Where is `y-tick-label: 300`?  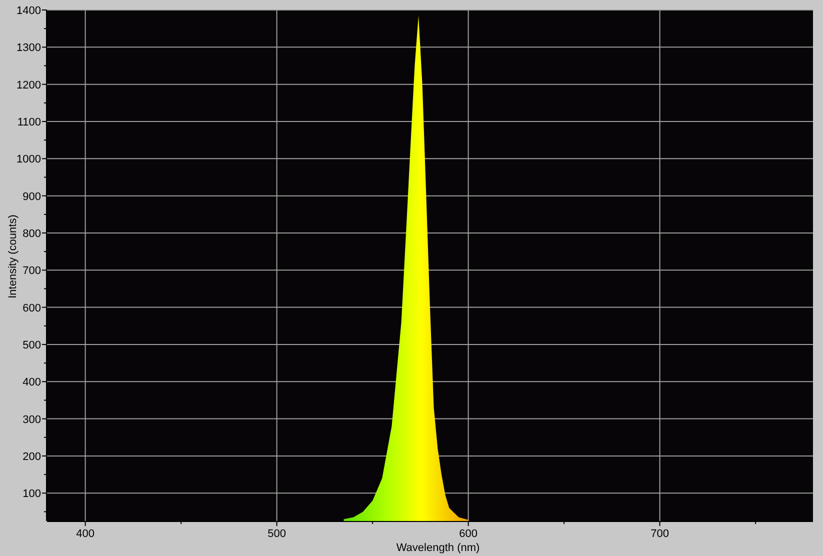 y-tick-label: 300 is located at coordinates (31, 420).